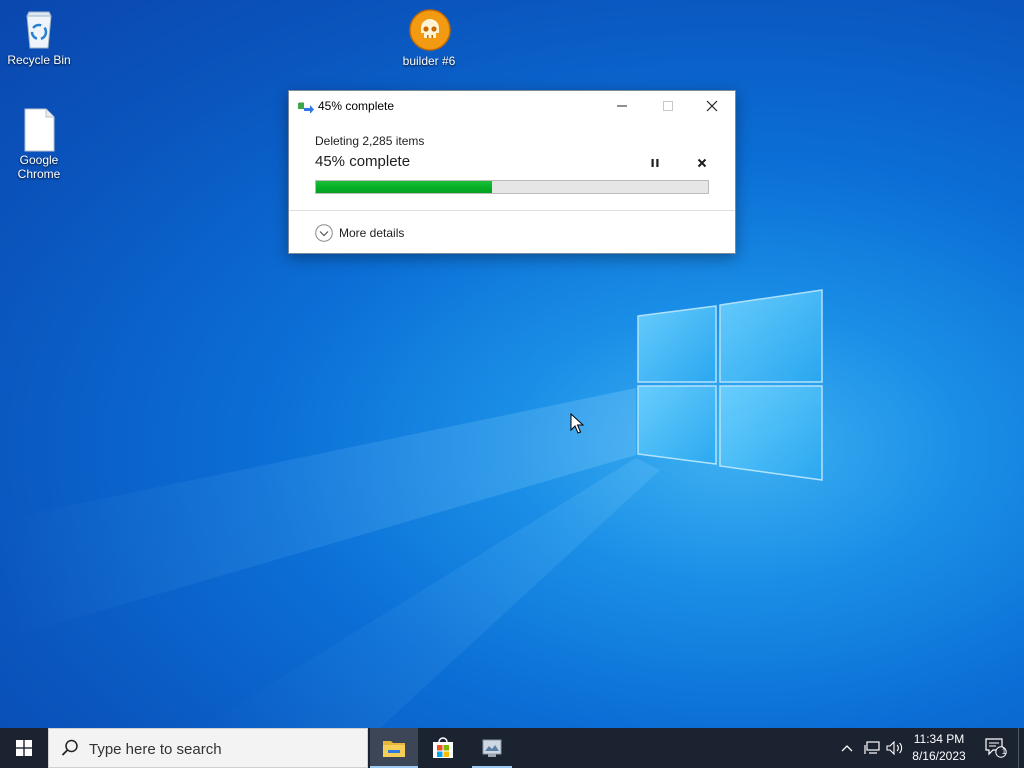 The height and width of the screenshot is (768, 1024). What do you see at coordinates (939, 739) in the screenshot?
I see `clock-time: 11:34 PM` at bounding box center [939, 739].